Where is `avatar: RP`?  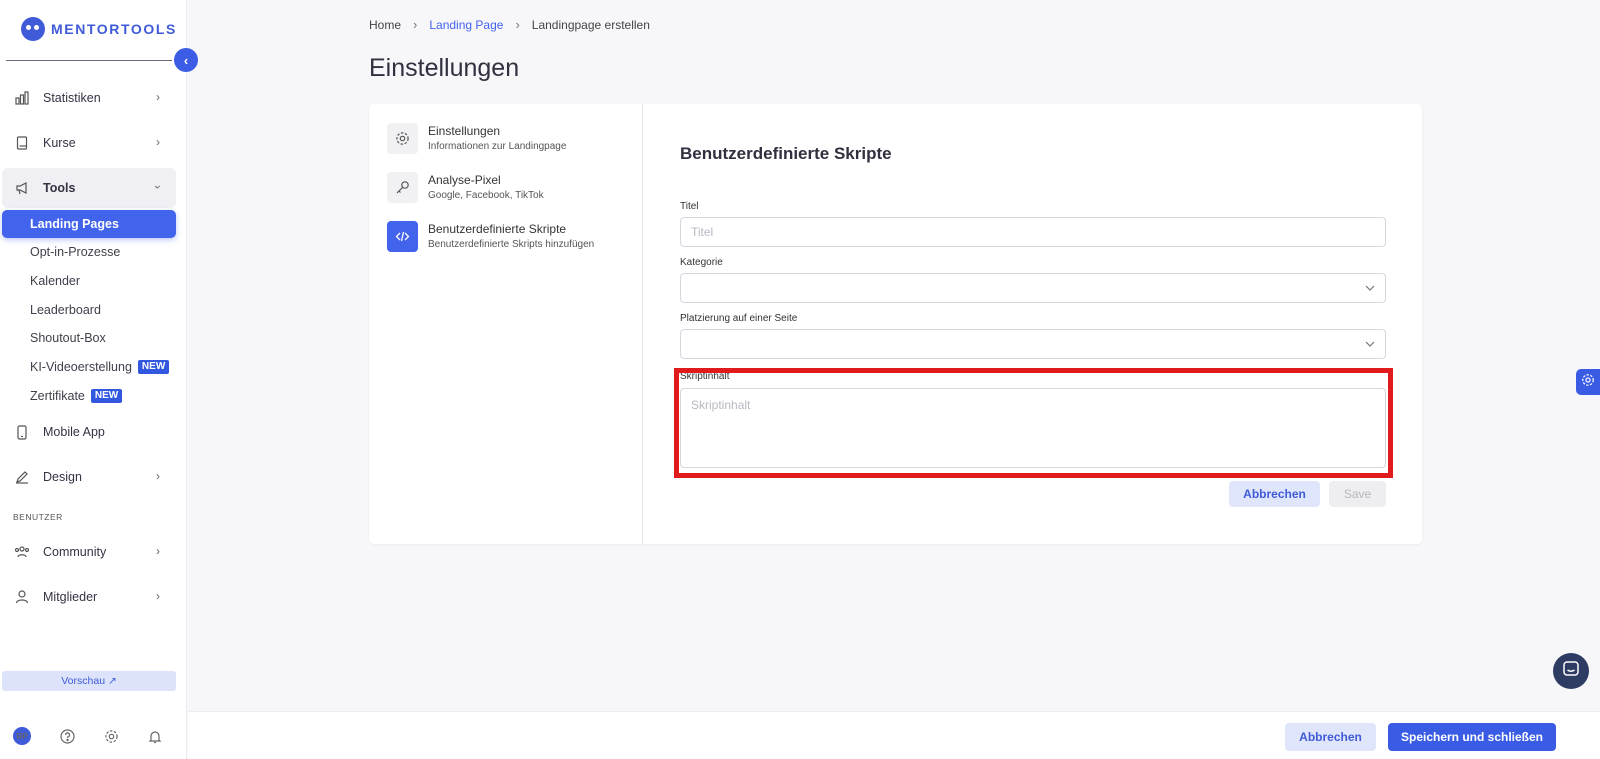
avatar: RP is located at coordinates (22, 736).